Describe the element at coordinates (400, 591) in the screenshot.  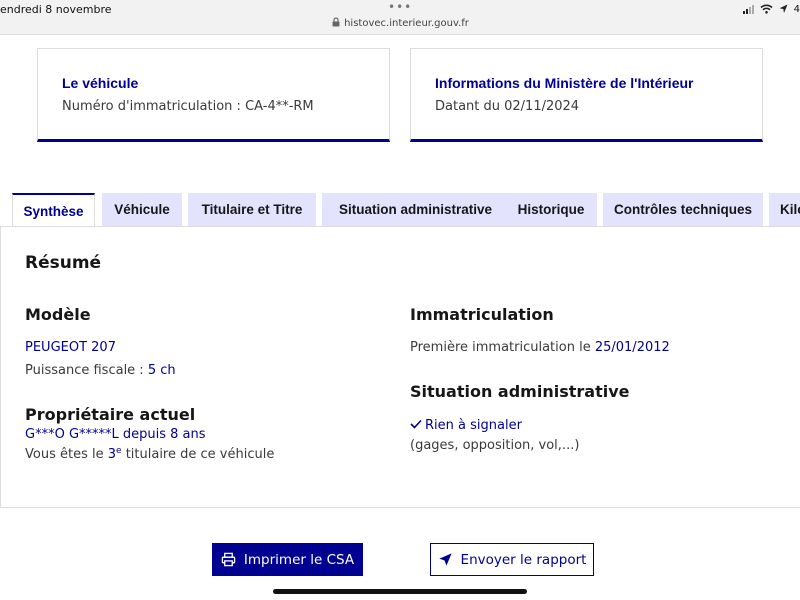
I see `home-indicator` at that location.